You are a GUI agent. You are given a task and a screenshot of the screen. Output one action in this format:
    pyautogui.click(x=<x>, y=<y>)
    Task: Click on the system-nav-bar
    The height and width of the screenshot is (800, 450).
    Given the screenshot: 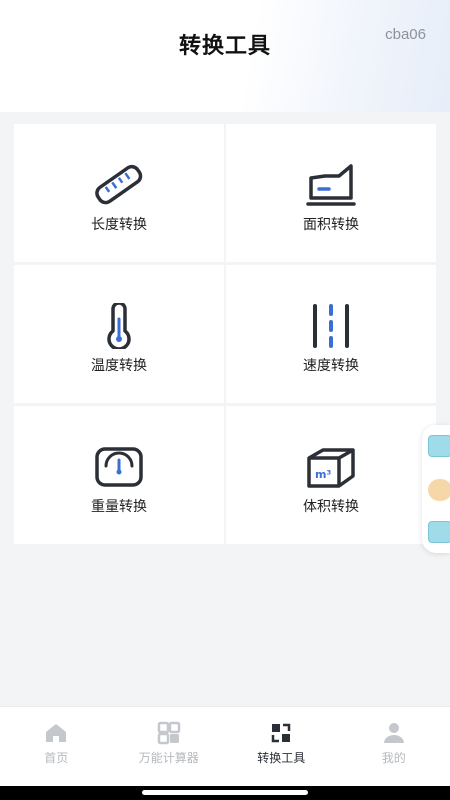 What is the action you would take?
    pyautogui.click(x=225, y=793)
    